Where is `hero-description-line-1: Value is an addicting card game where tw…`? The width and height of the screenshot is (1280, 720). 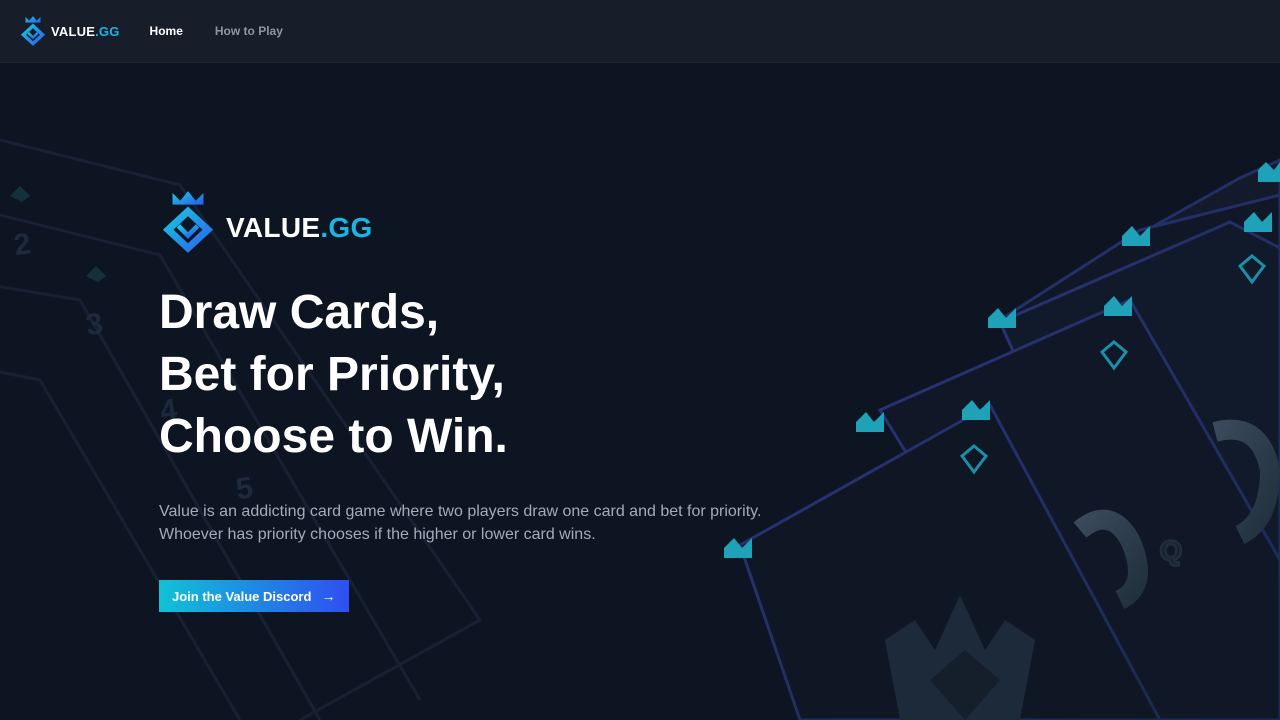 hero-description-line-1: Value is an addicting card game where tw… is located at coordinates (460, 511).